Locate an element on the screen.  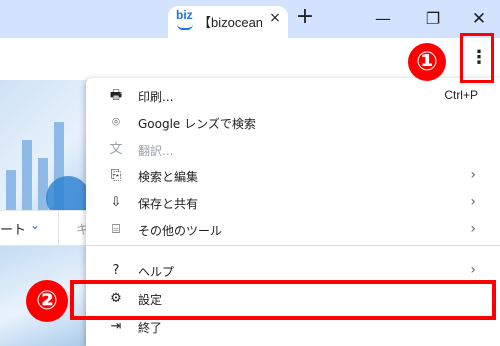
translate-icon: 文 is located at coordinates (116, 149).